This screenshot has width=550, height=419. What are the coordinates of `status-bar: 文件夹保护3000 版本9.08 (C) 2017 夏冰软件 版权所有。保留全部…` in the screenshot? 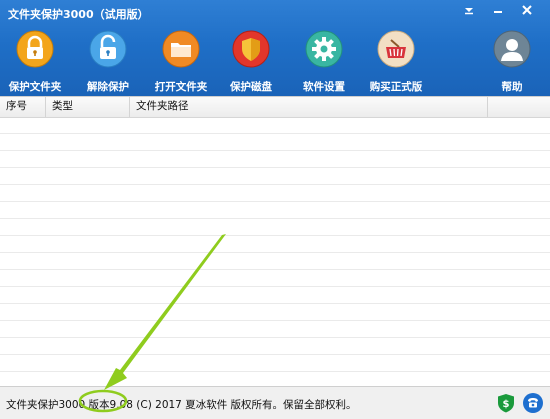 It's located at (275, 402).